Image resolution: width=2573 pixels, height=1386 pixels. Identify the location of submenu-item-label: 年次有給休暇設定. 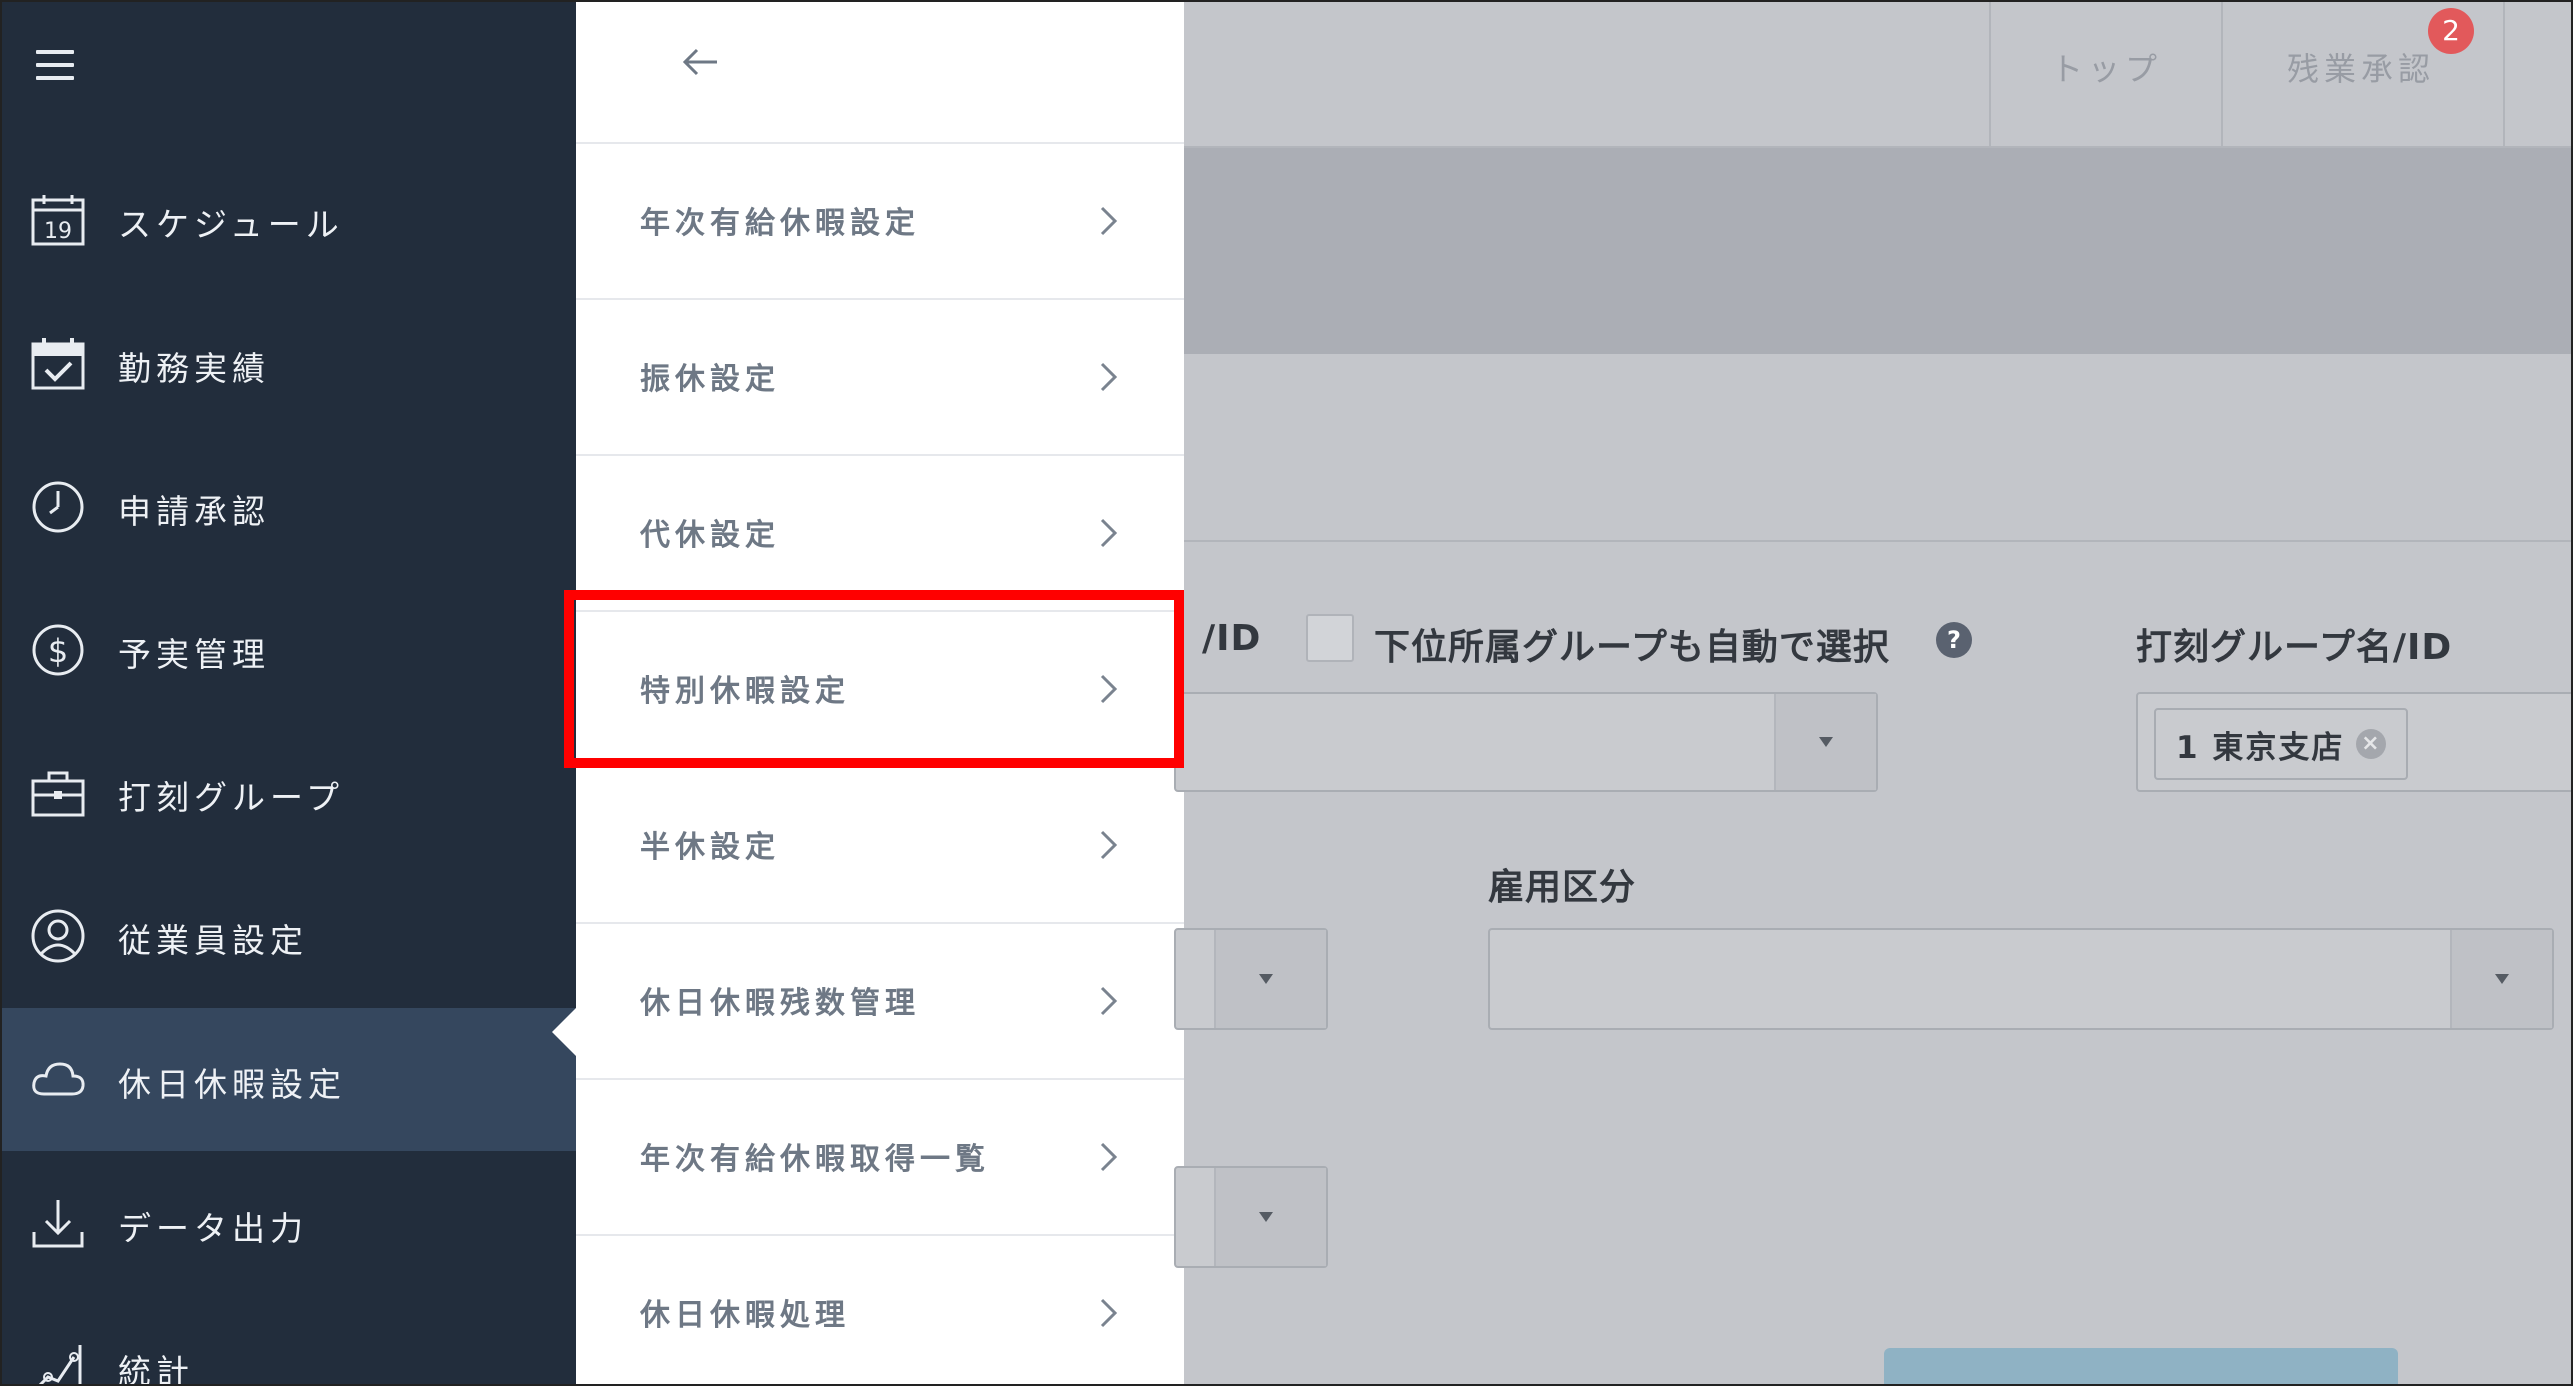
(780, 223).